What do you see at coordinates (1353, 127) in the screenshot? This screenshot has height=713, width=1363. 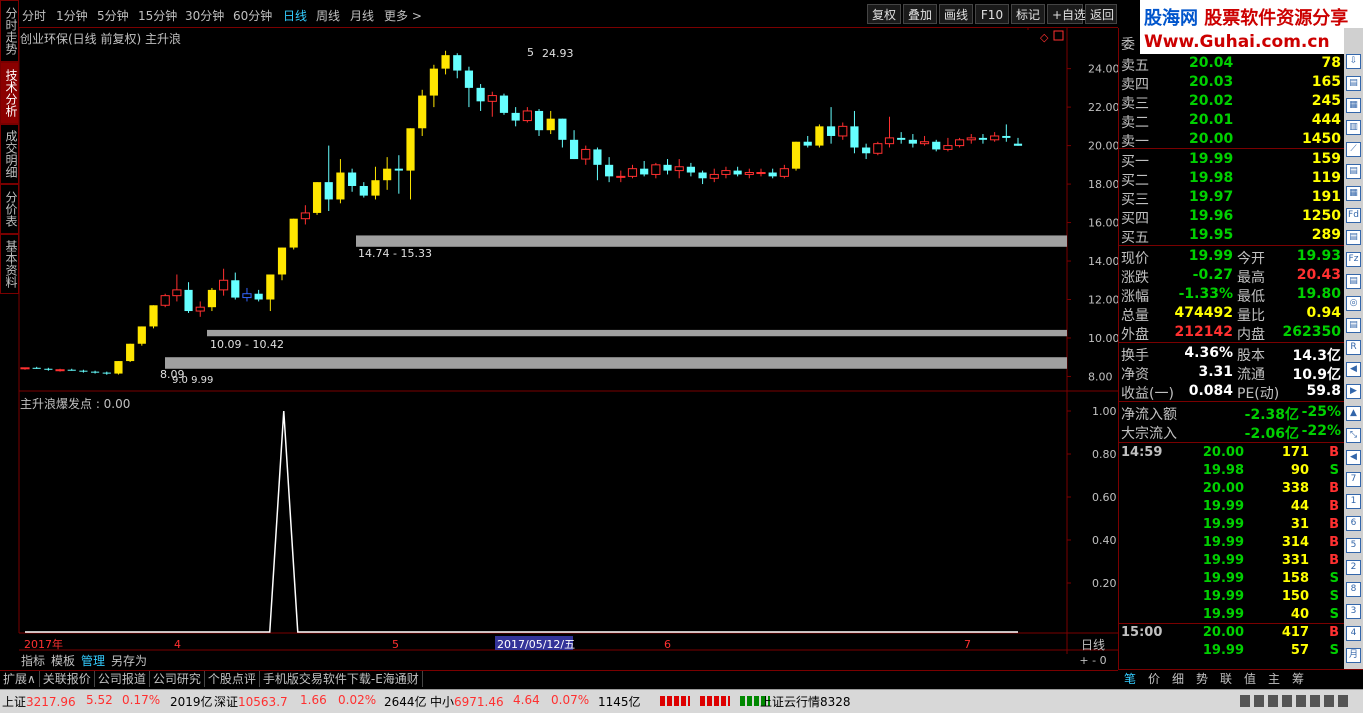 I see `tool-icon: ▥` at bounding box center [1353, 127].